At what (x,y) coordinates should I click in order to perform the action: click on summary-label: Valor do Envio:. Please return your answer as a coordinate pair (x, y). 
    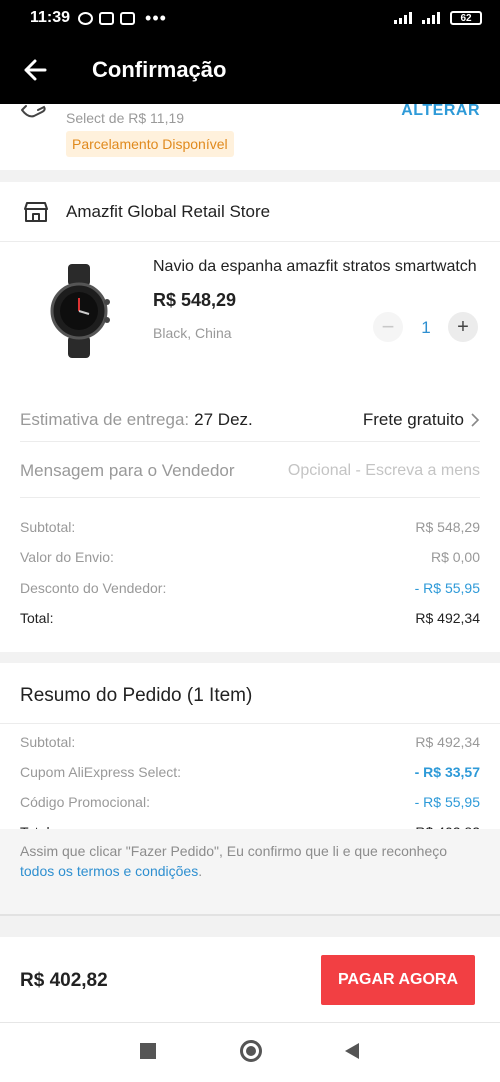
    Looking at the image, I should click on (67, 557).